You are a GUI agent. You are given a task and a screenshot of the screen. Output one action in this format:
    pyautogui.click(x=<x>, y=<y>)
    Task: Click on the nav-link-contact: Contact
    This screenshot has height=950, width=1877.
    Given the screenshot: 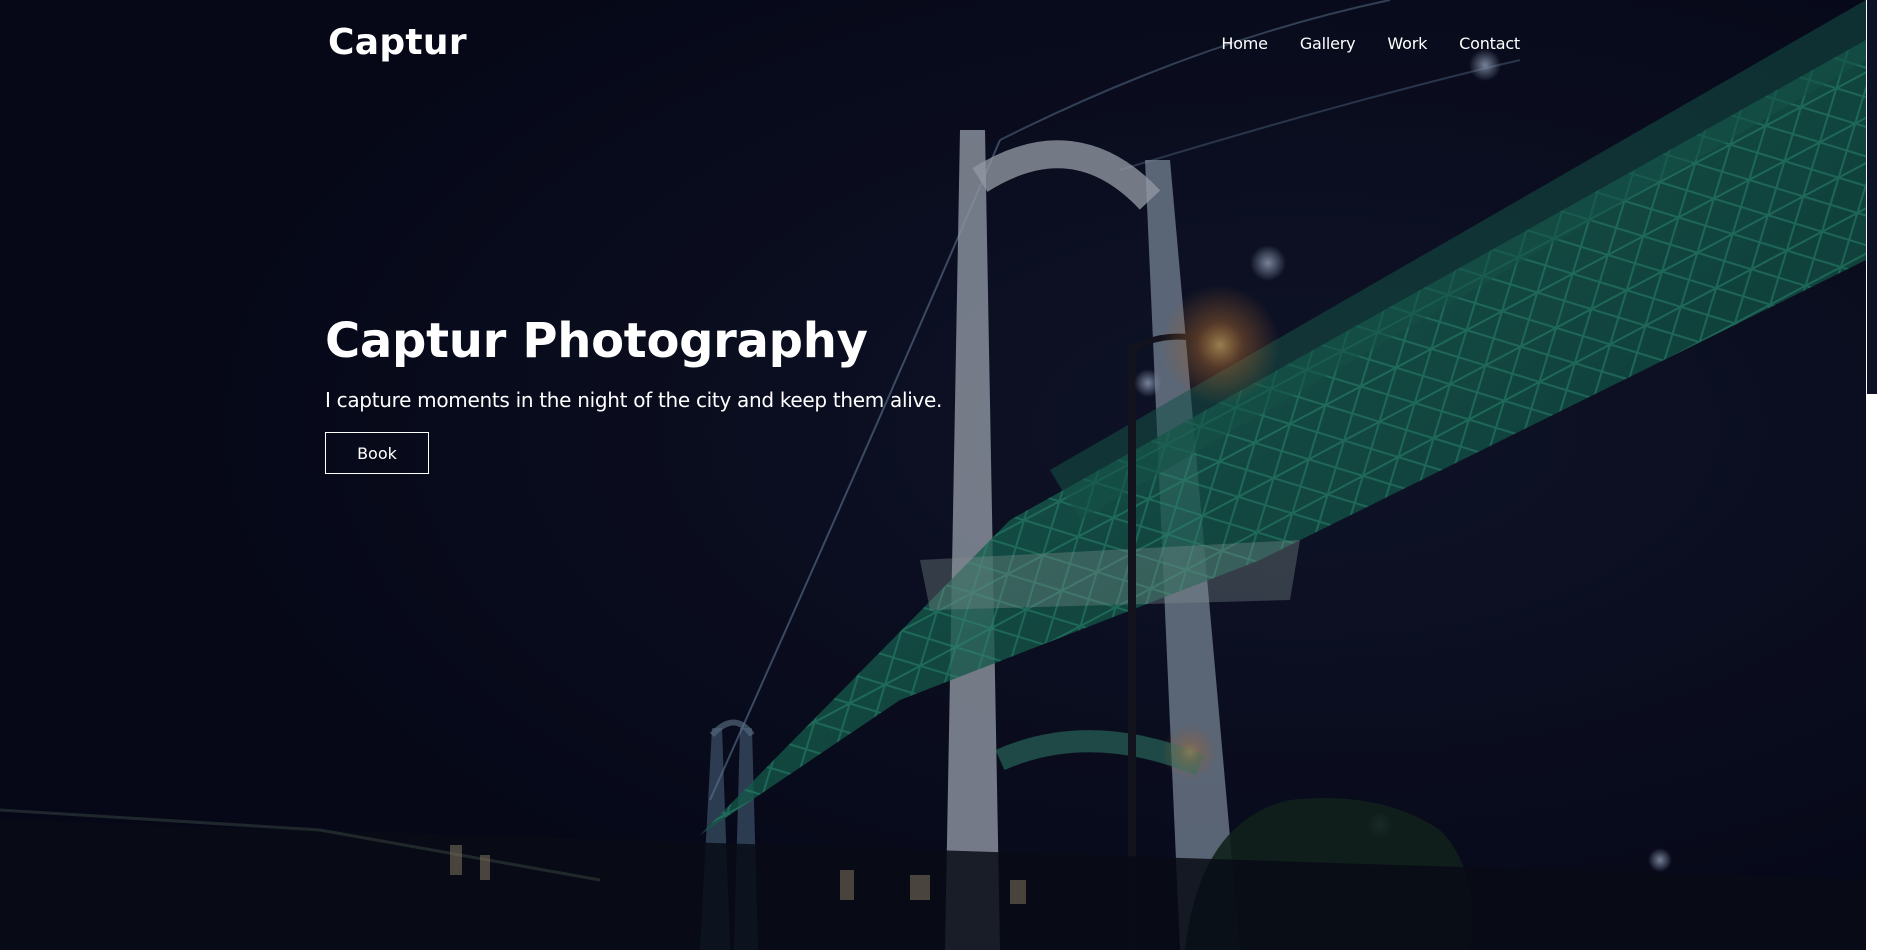 What is the action you would take?
    pyautogui.click(x=1489, y=43)
    